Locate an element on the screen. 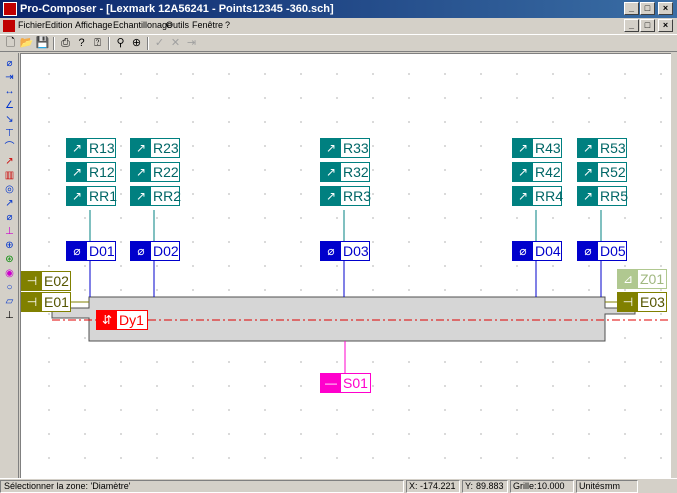 Image resolution: width=677 pixels, height=493 pixels. help-icon: ? is located at coordinates (81, 43).